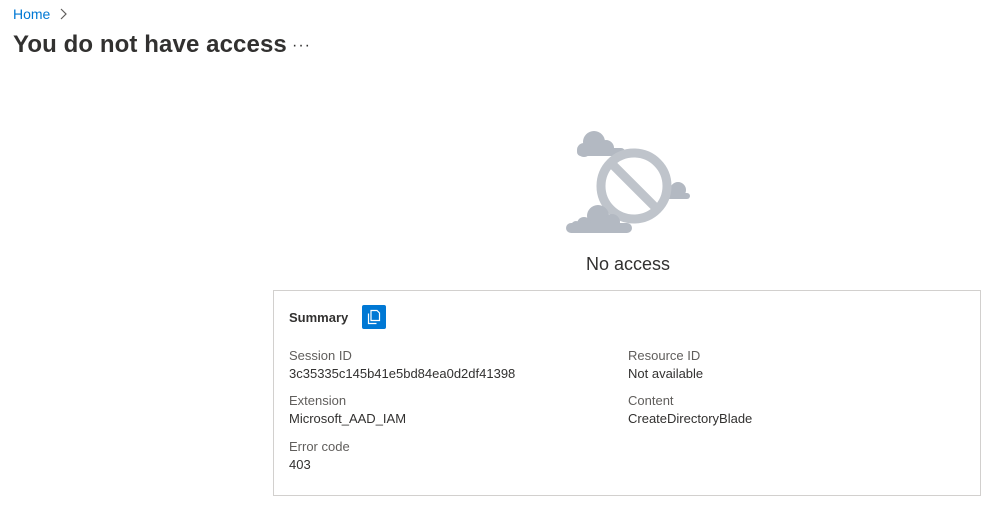 The height and width of the screenshot is (512, 1000). What do you see at coordinates (319, 455) in the screenshot?
I see `error-code-field: Error code 403` at bounding box center [319, 455].